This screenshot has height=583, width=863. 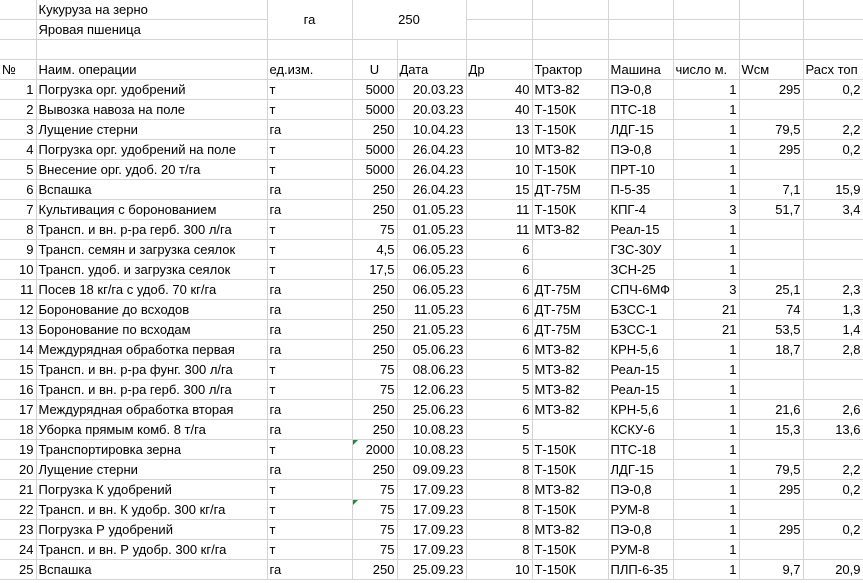 I want to click on fuel-consumption-cell: 1,3, so click(x=833, y=309).